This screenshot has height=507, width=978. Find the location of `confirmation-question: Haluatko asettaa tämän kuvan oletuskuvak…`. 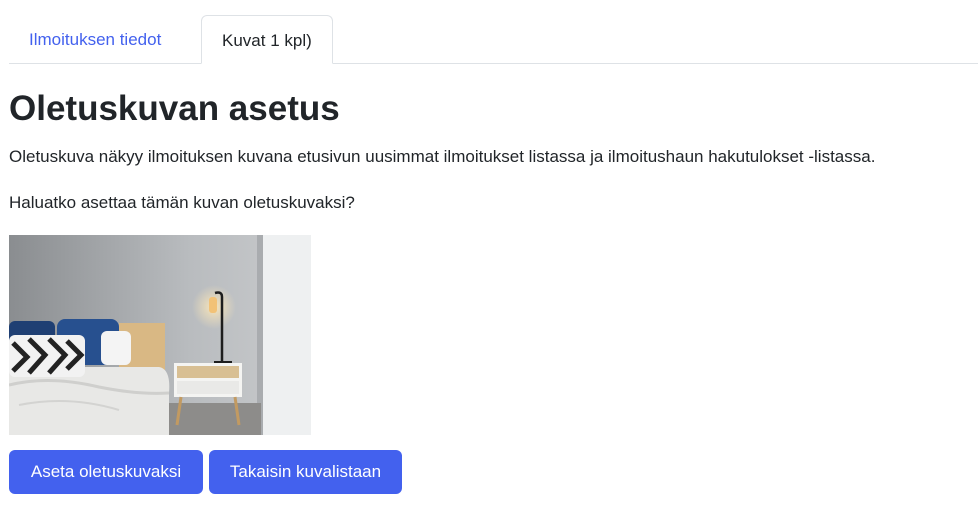

confirmation-question: Haluatko asettaa tämän kuvan oletuskuvak… is located at coordinates (182, 202).